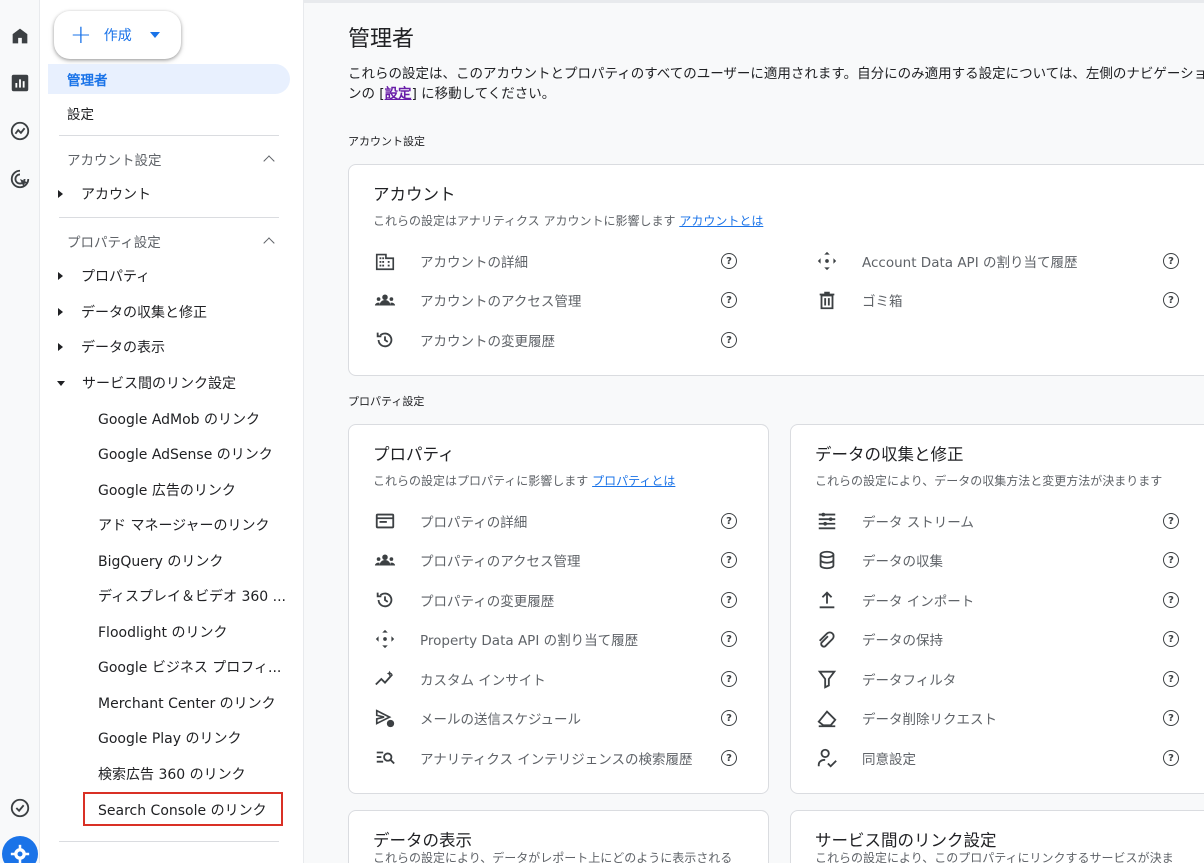 The image size is (1204, 863). Describe the element at coordinates (560, 600) in the screenshot. I see `property-change-history-row: プロパティの変更履歴 ?` at that location.